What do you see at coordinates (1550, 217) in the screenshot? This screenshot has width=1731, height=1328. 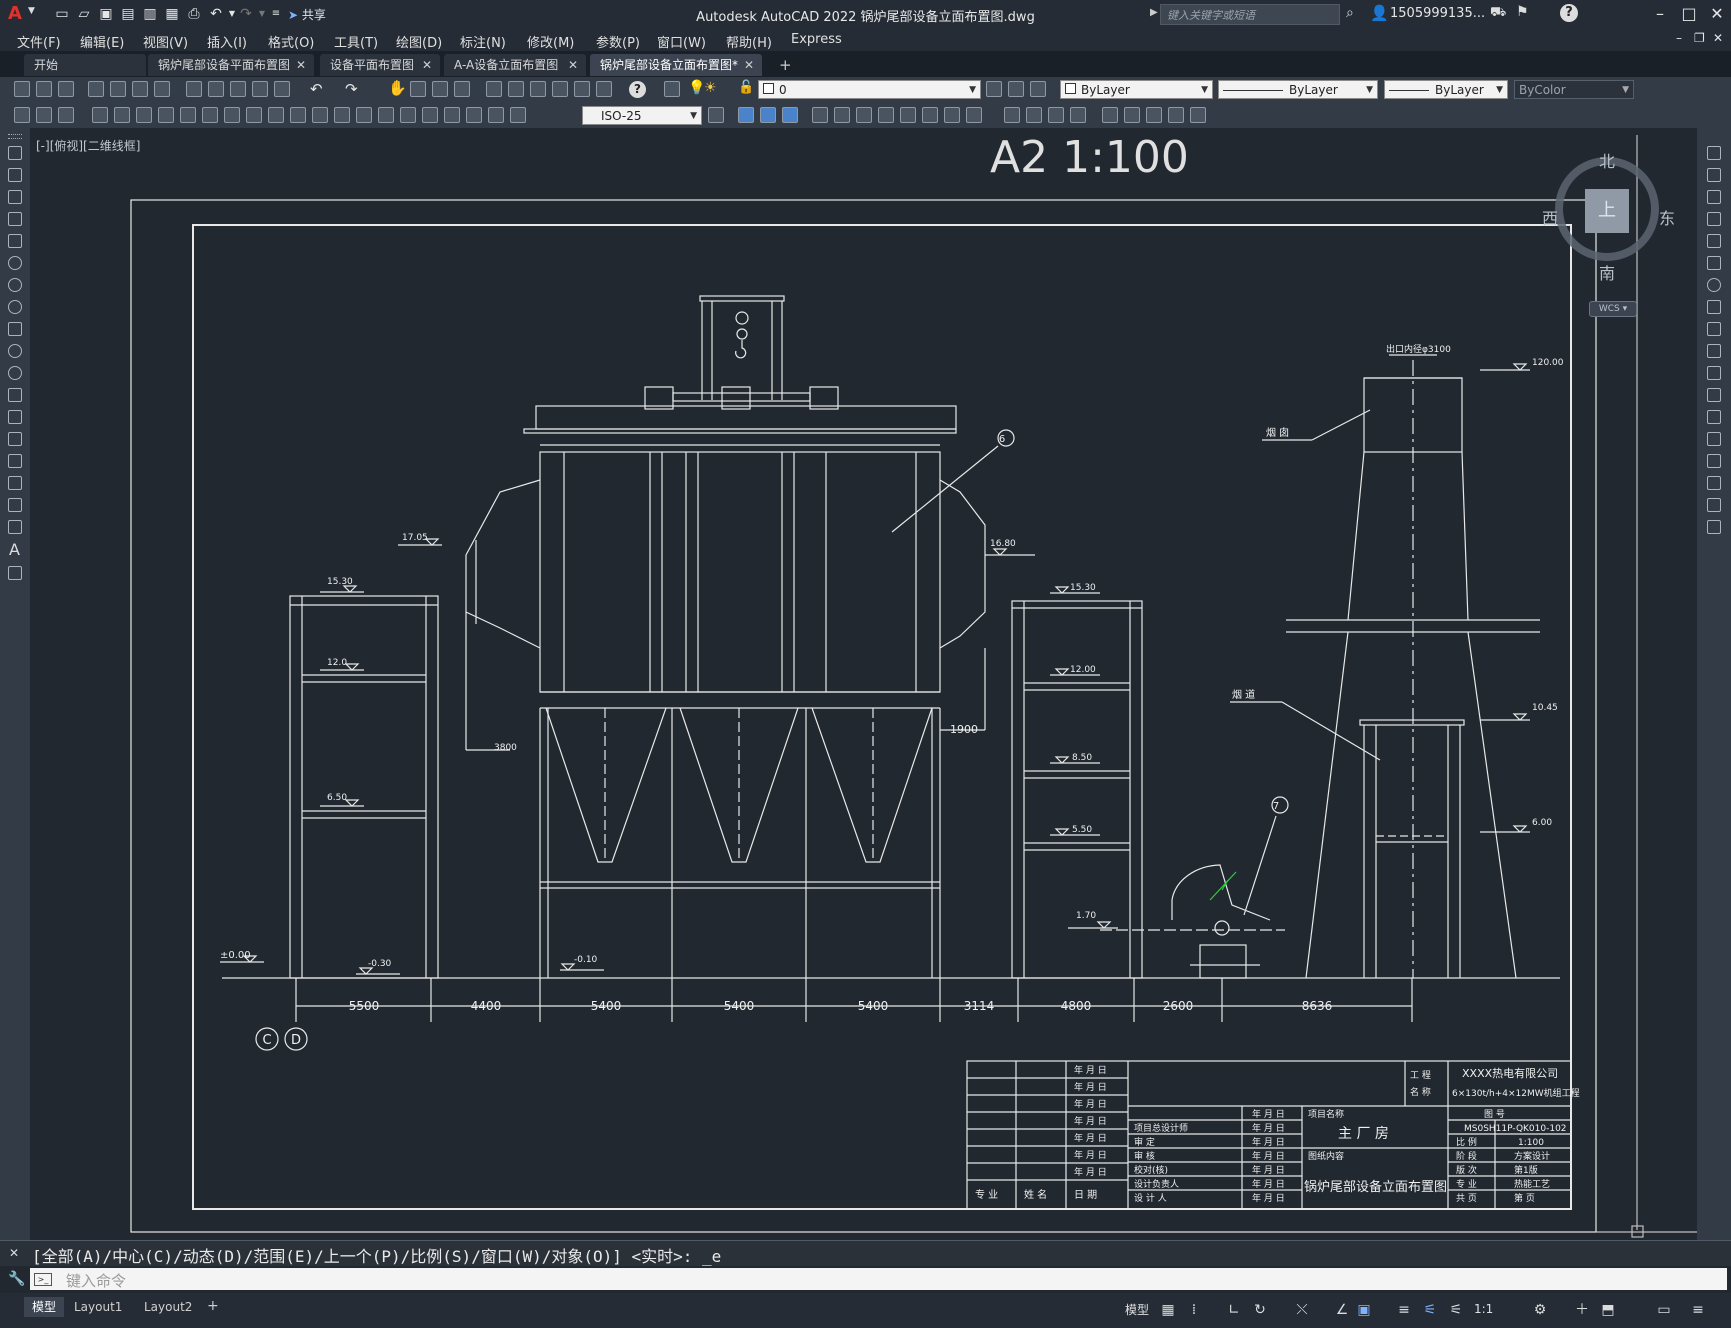 I see `compass-west: 西` at bounding box center [1550, 217].